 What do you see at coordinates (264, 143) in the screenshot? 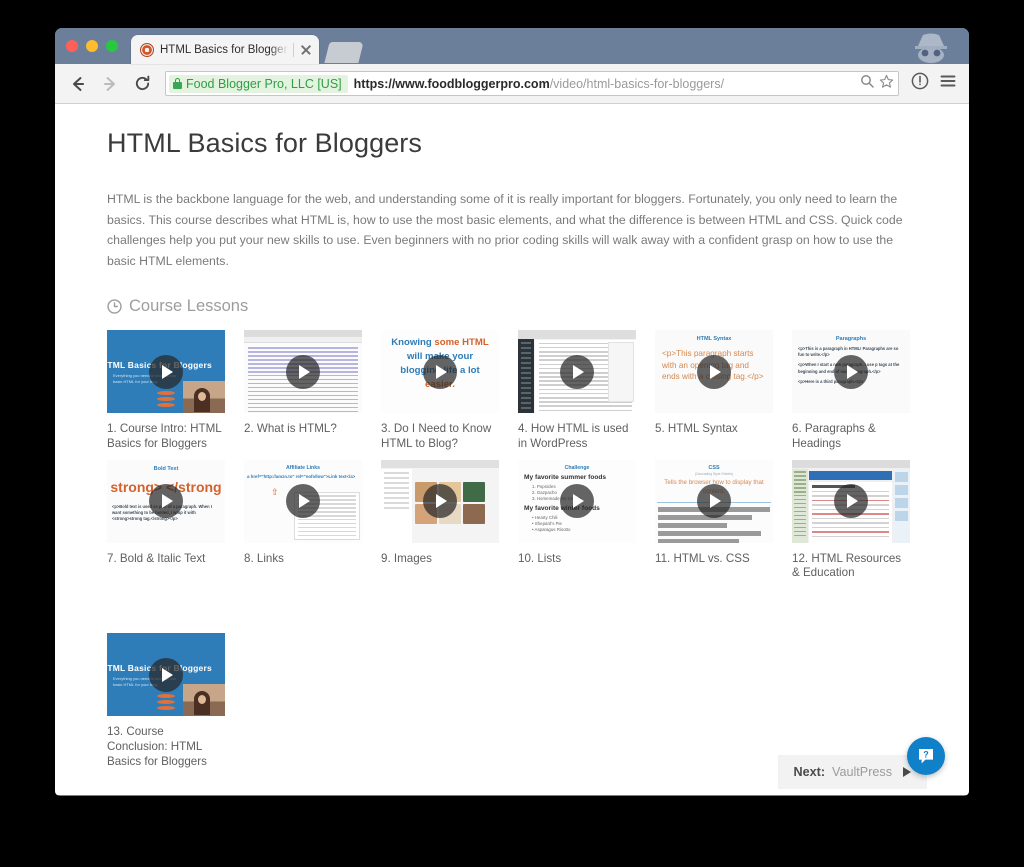
I see `page-title: HTML Basics for Bloggers` at bounding box center [264, 143].